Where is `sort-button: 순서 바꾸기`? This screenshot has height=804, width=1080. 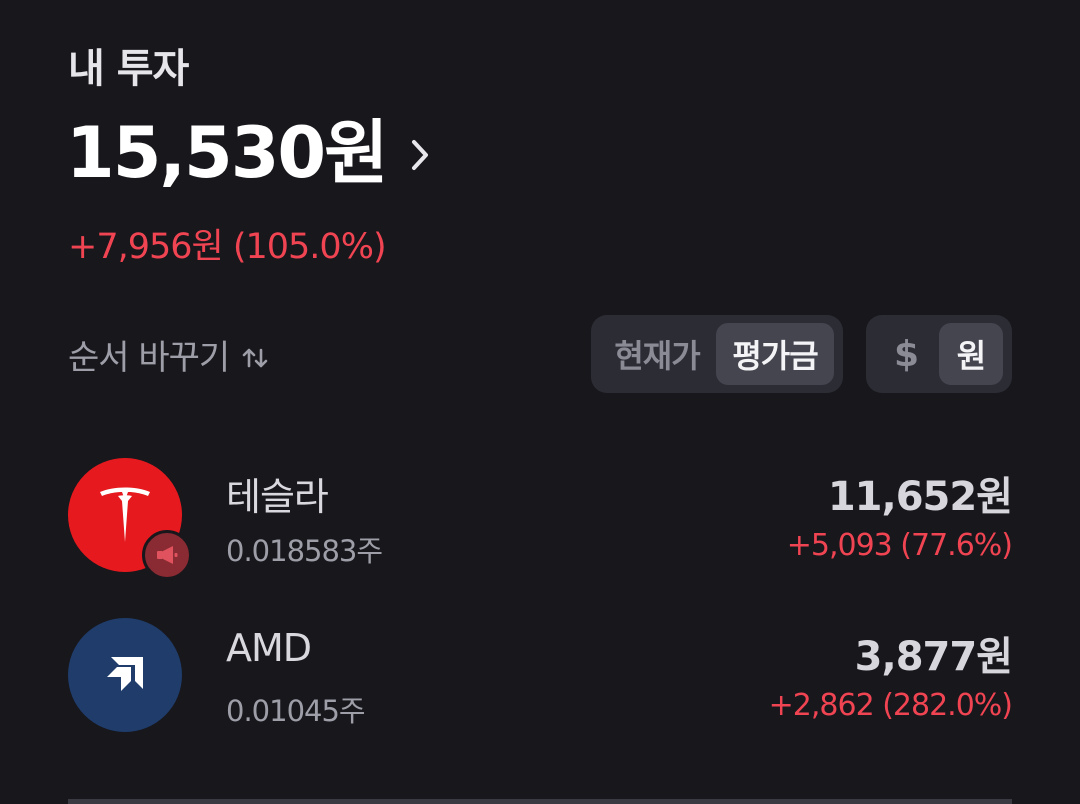 sort-button: 순서 바꾸기 is located at coordinates (168, 354).